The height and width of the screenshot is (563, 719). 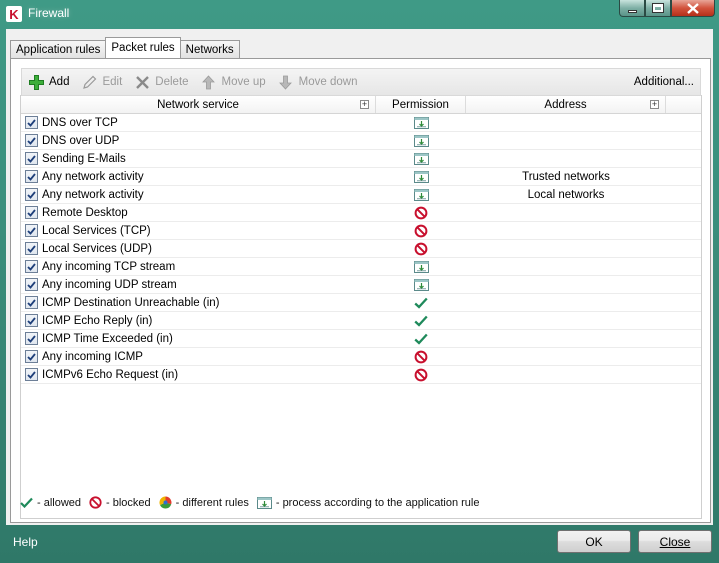 What do you see at coordinates (654, 104) in the screenshot?
I see `expand-address-icon: +` at bounding box center [654, 104].